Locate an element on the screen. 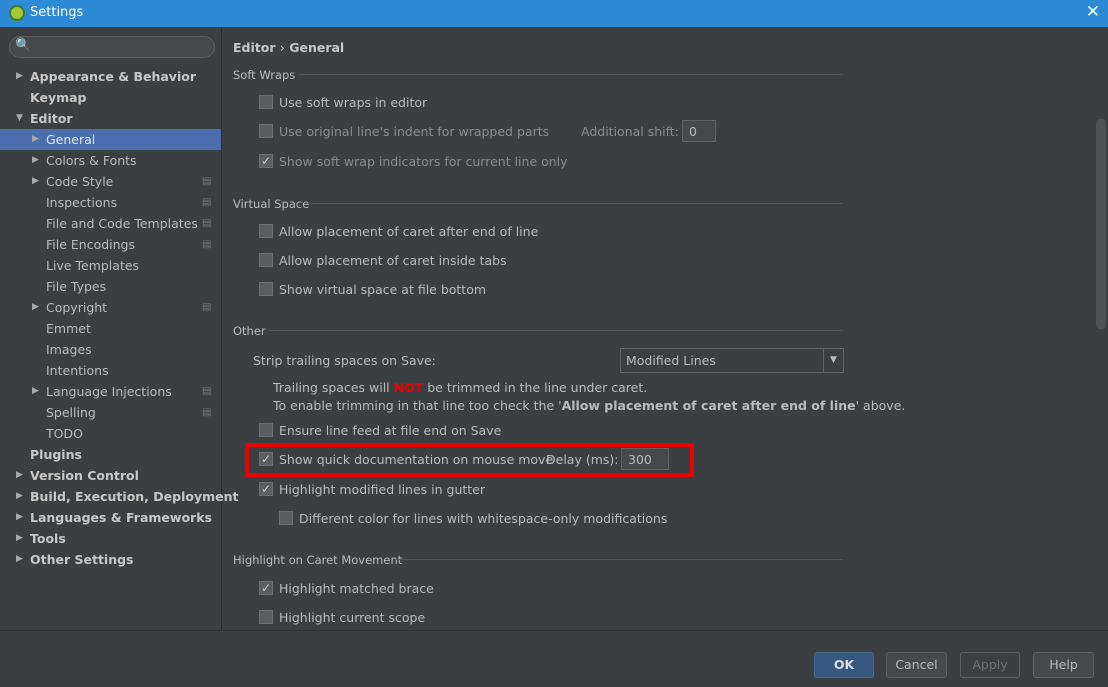 The image size is (1108, 687). section-caret-movement: Highlight on Caret Movement is located at coordinates (318, 560).